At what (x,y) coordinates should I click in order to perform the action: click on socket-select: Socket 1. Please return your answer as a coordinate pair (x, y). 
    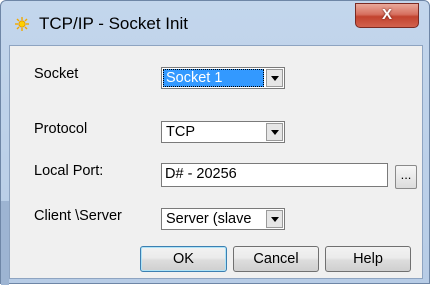
    Looking at the image, I should click on (223, 78).